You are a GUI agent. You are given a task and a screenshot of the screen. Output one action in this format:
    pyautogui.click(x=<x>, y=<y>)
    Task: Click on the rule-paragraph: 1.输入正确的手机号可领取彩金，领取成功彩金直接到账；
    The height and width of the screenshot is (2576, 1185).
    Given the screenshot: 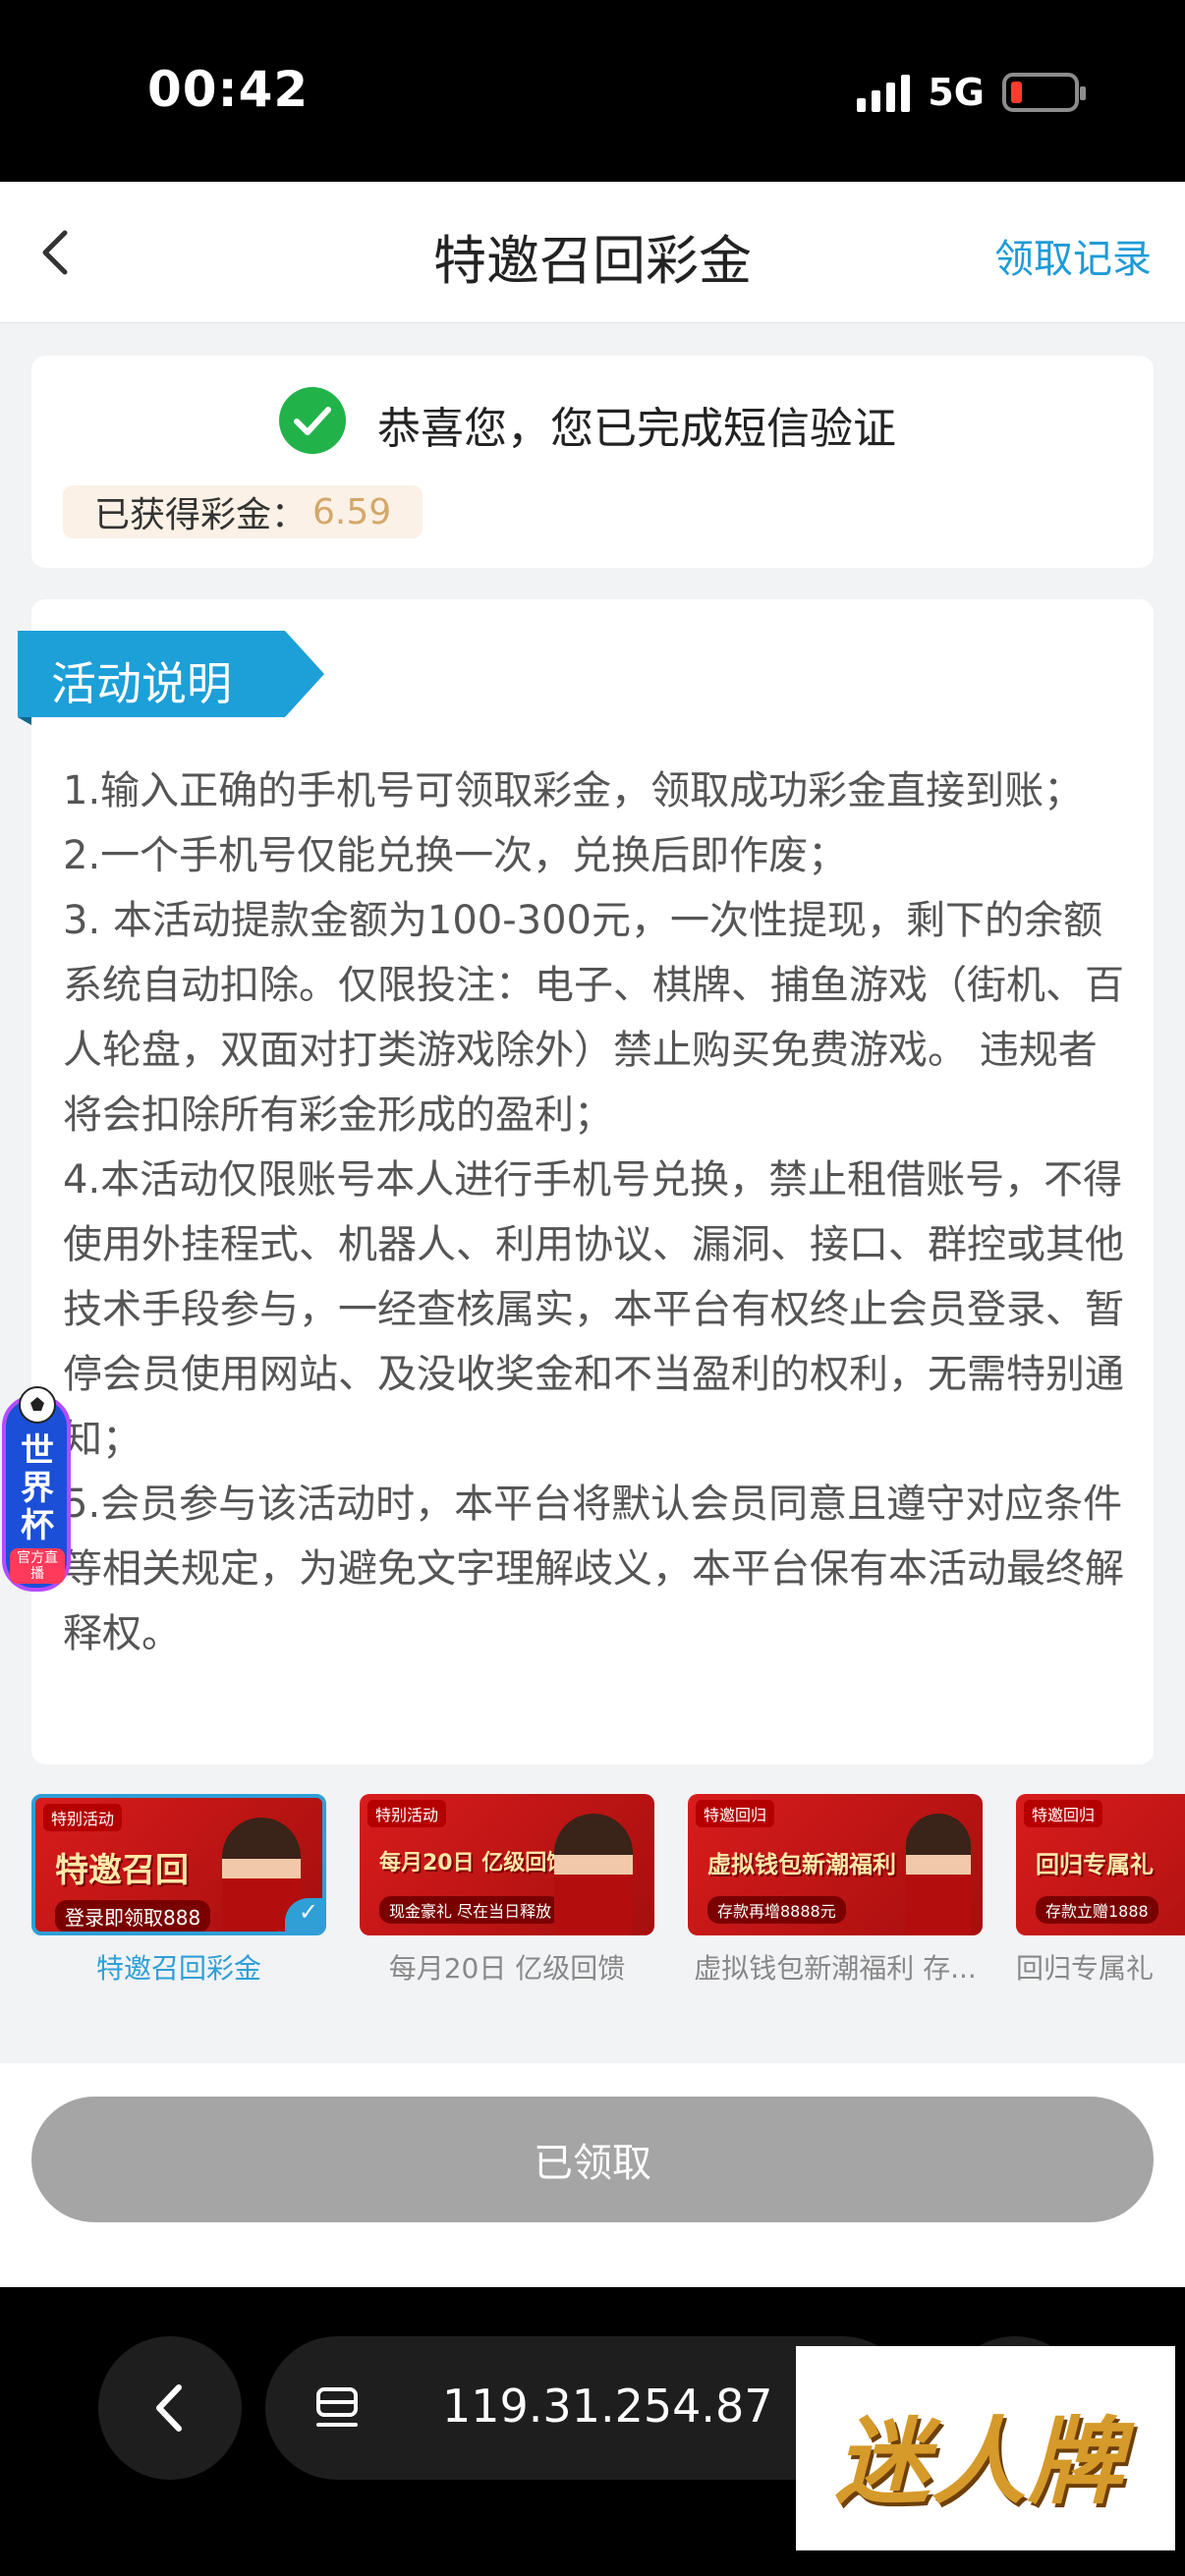 What is the action you would take?
    pyautogui.click(x=573, y=790)
    